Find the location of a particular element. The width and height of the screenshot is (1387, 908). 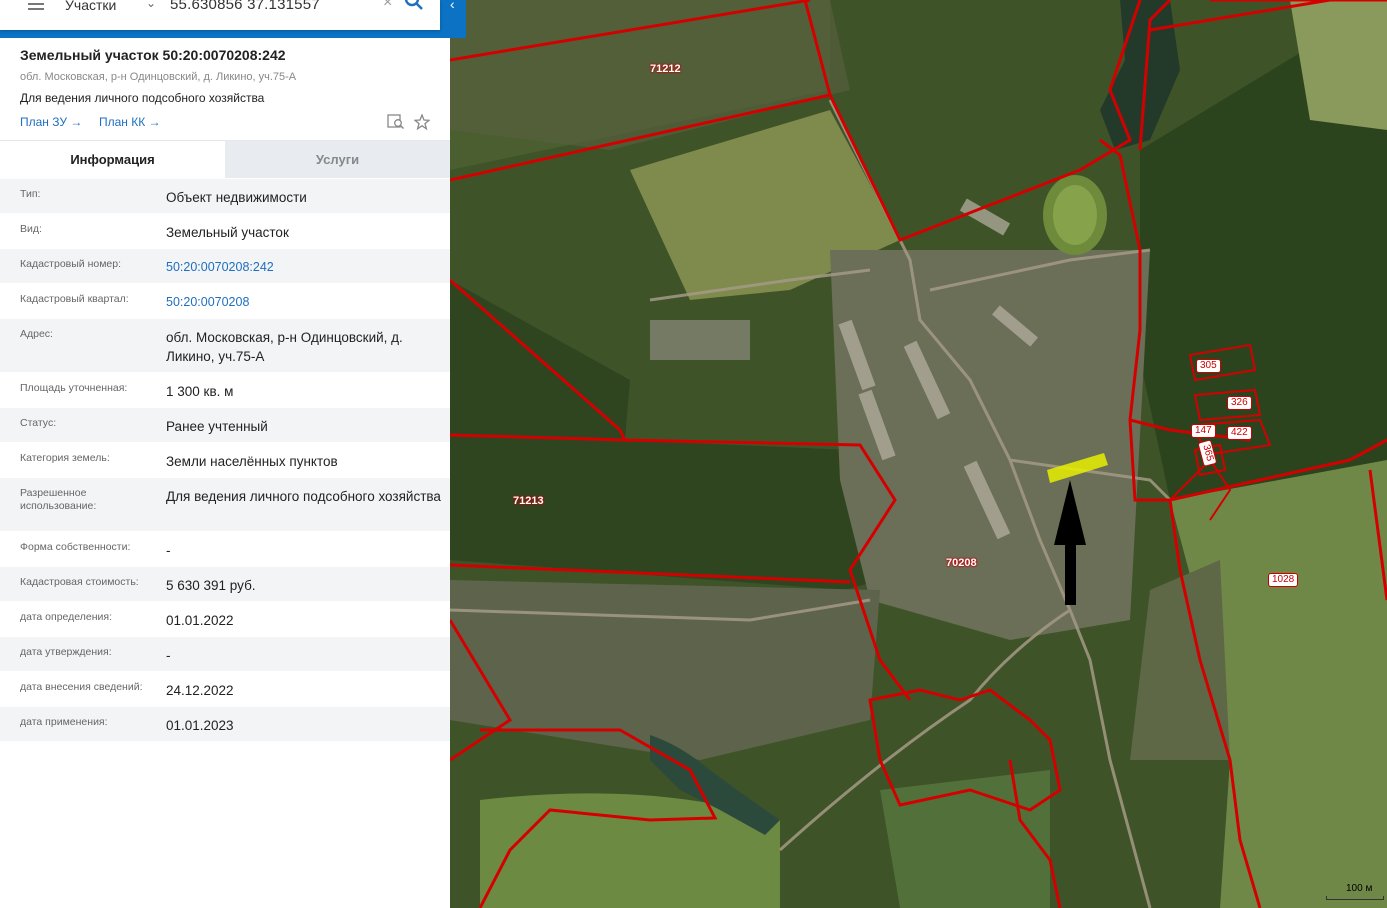

detail-label: Площадь уточненная: is located at coordinates (74, 388).